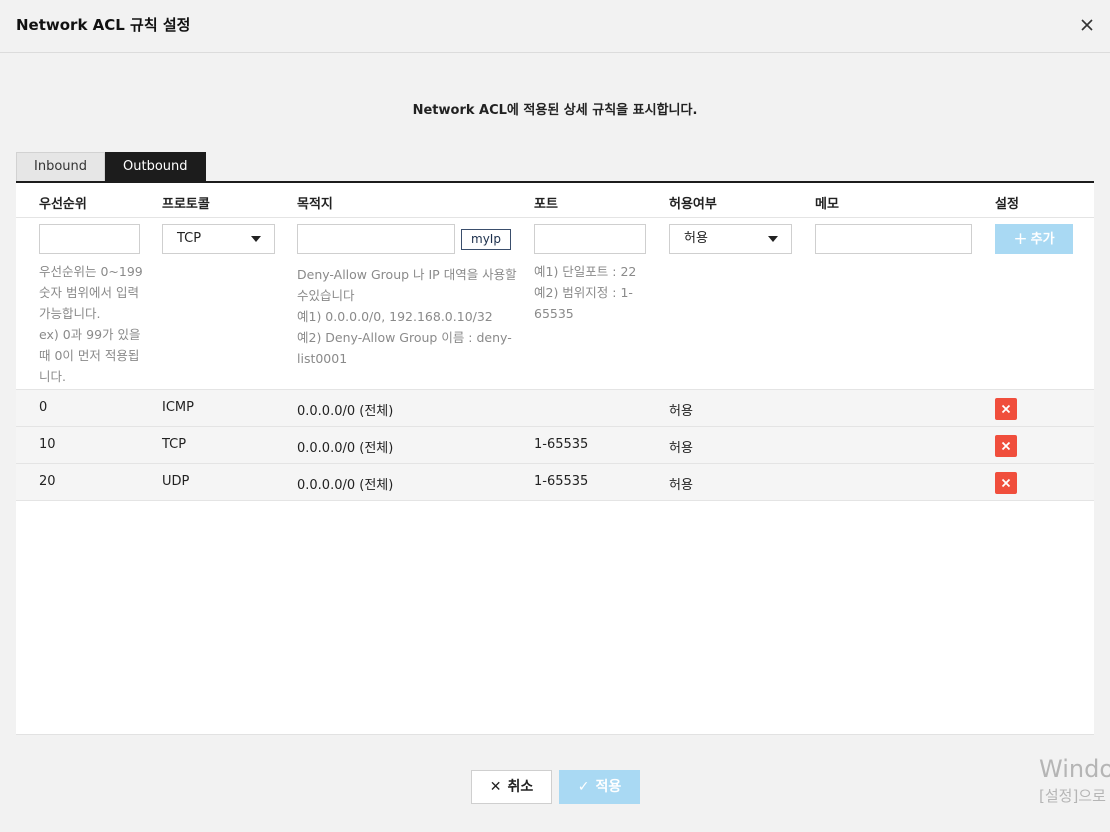 The height and width of the screenshot is (832, 1110). I want to click on hint-line: 65535, so click(554, 313).